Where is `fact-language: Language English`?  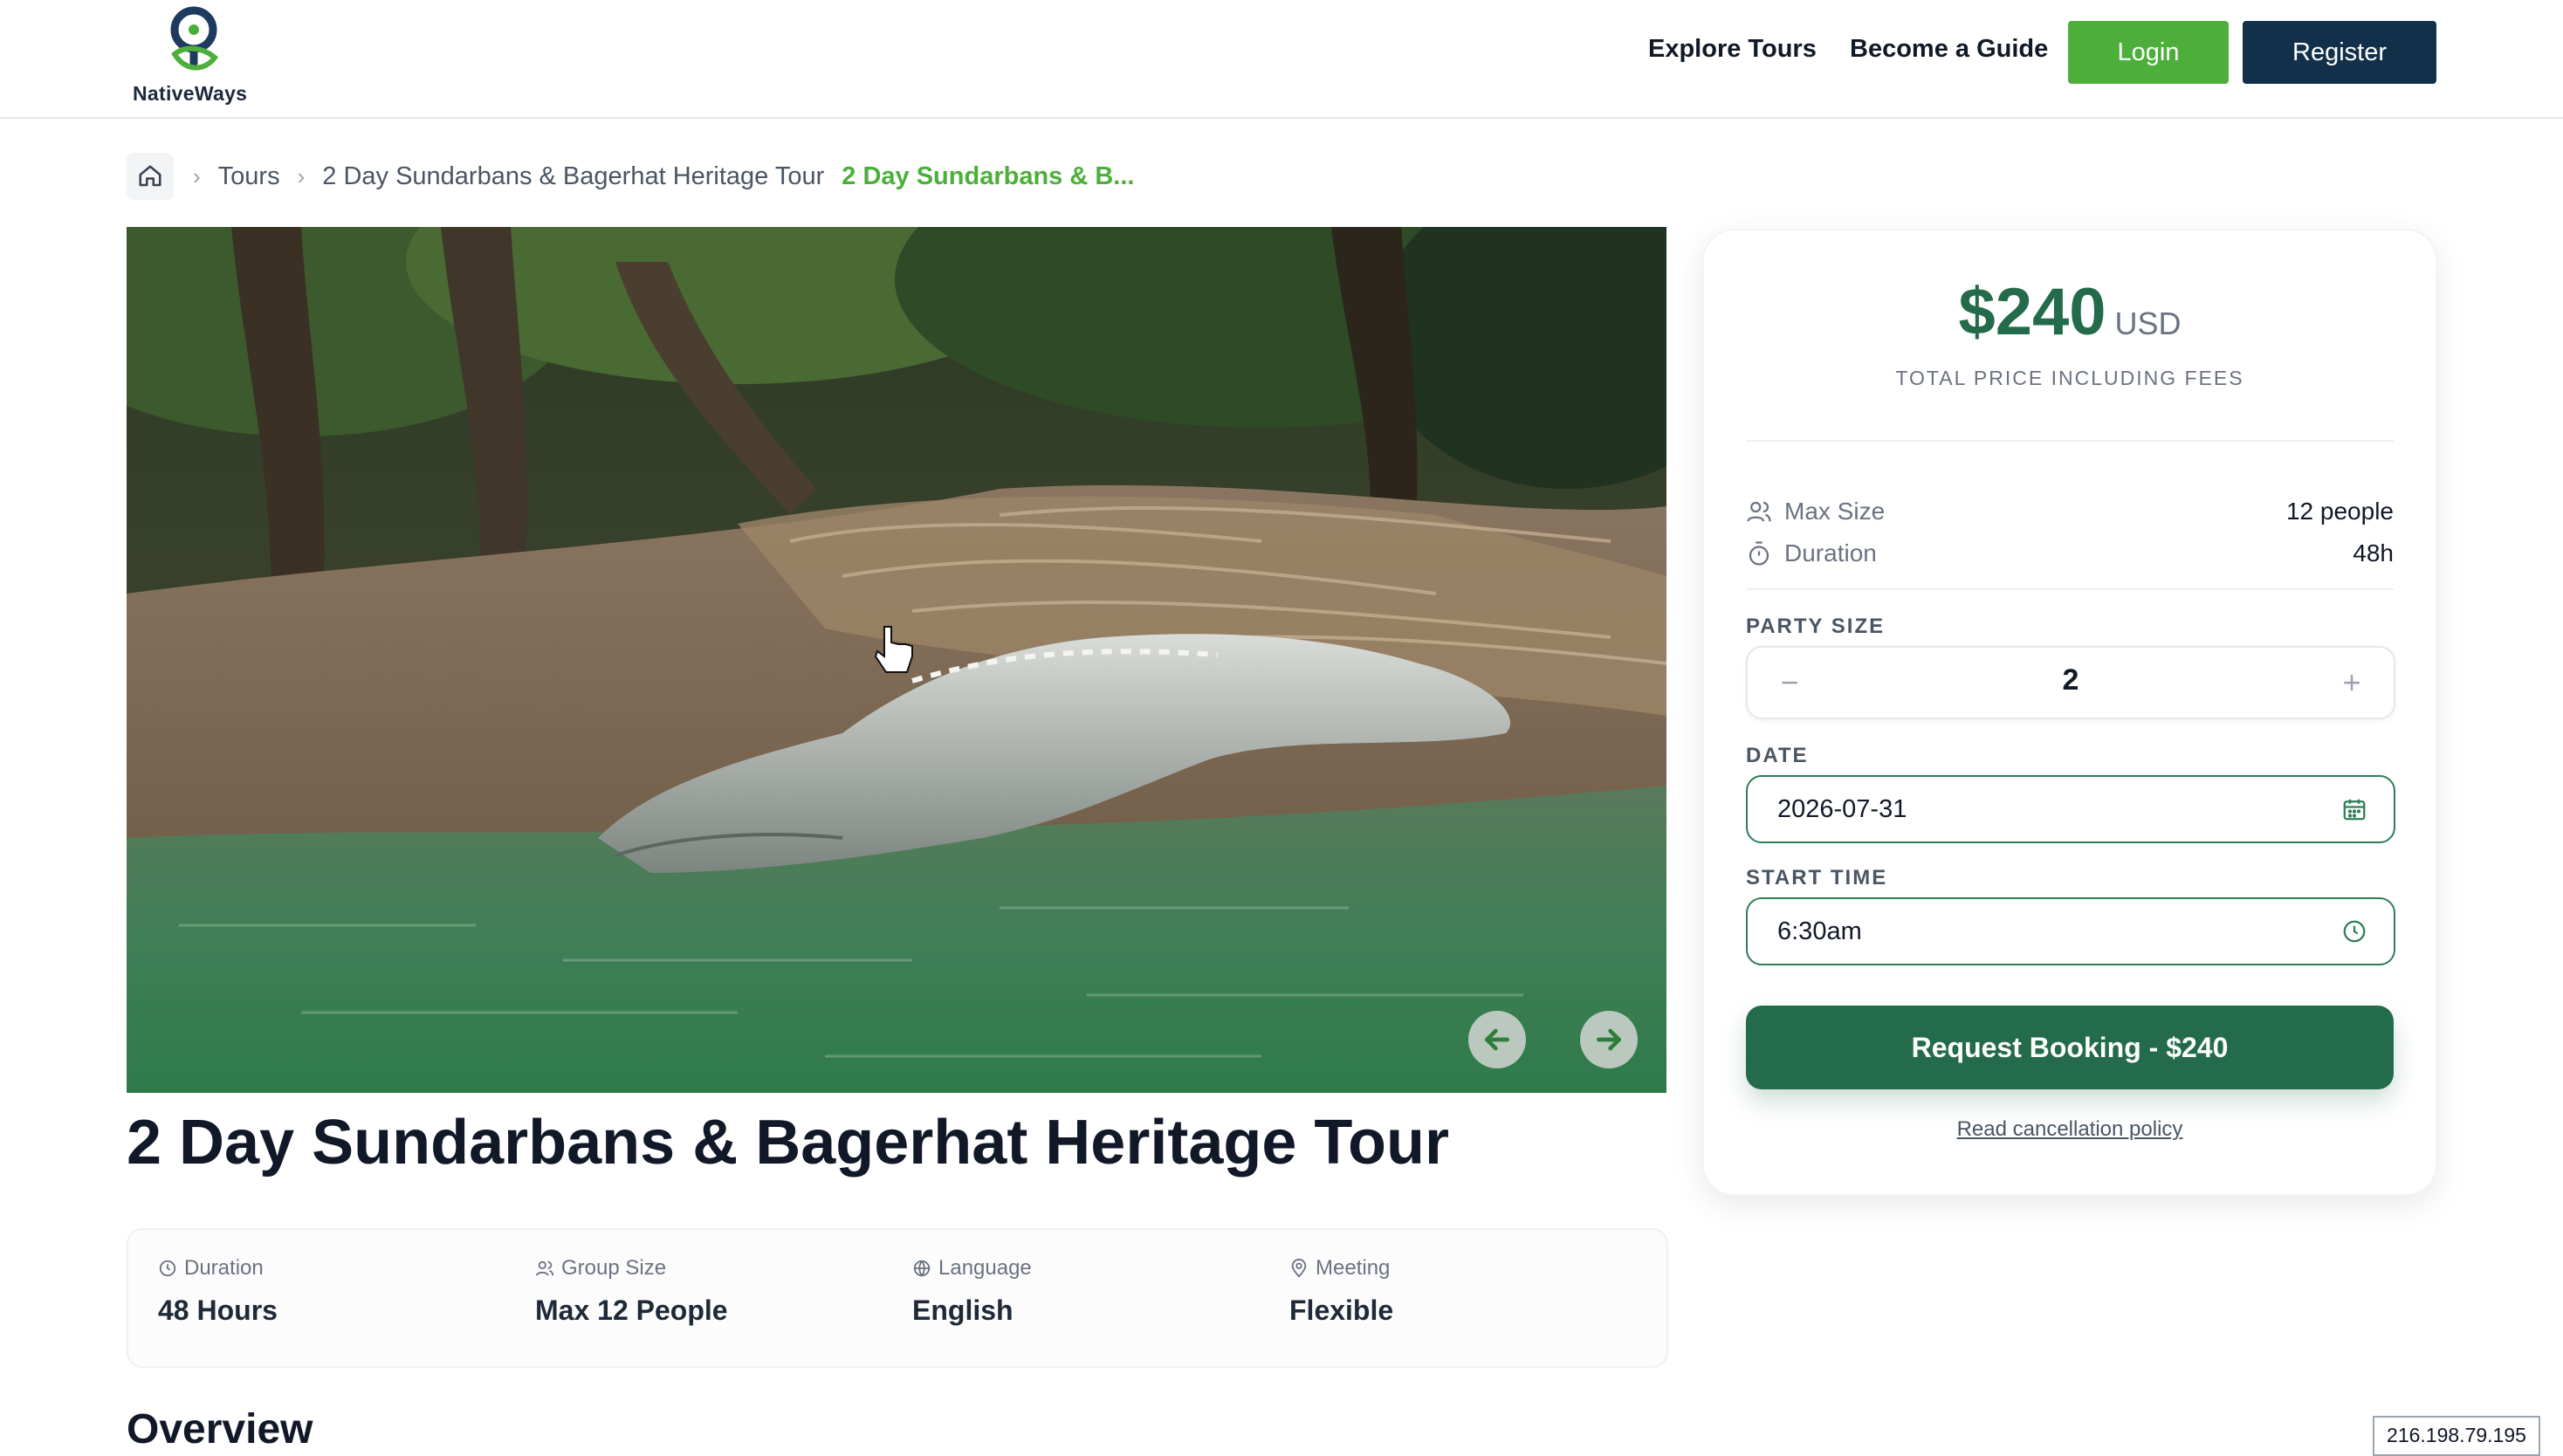
fact-language: Language English is located at coordinates (972, 1291).